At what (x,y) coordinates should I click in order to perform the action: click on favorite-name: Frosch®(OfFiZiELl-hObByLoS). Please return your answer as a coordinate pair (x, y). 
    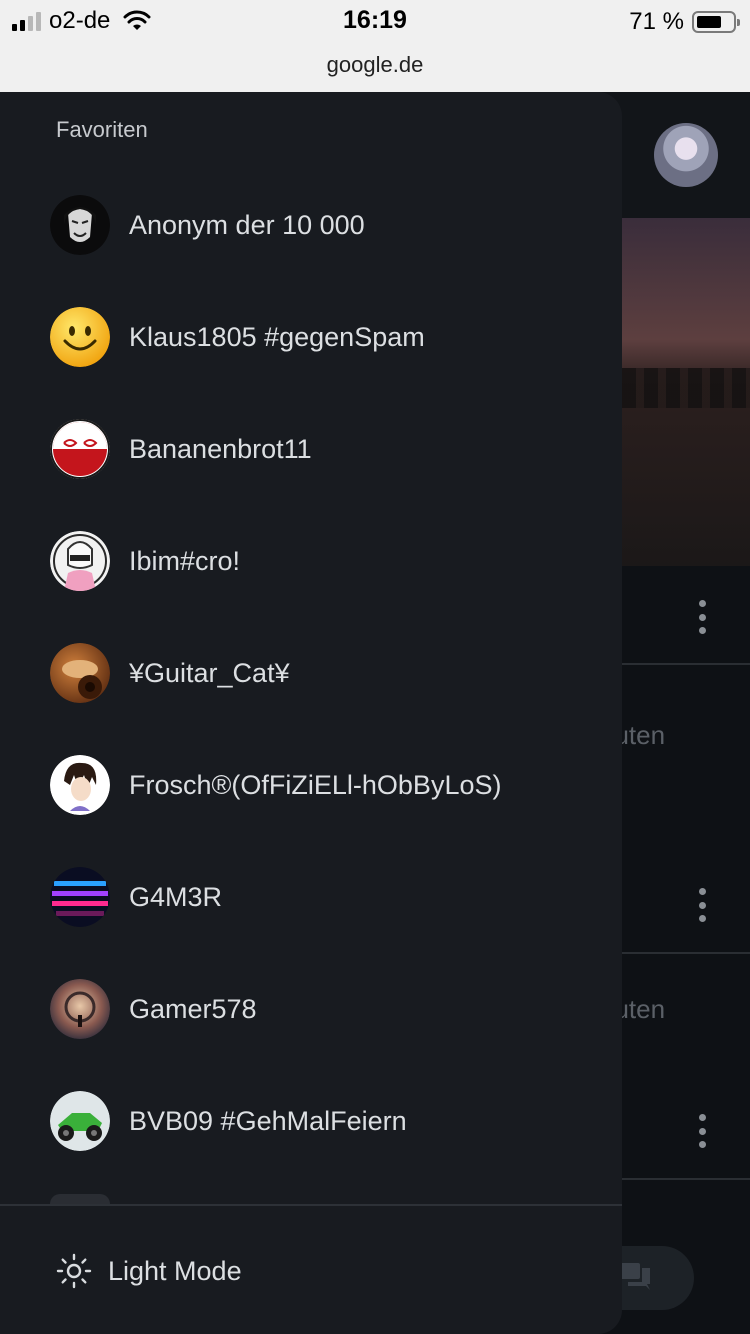
    Looking at the image, I should click on (315, 785).